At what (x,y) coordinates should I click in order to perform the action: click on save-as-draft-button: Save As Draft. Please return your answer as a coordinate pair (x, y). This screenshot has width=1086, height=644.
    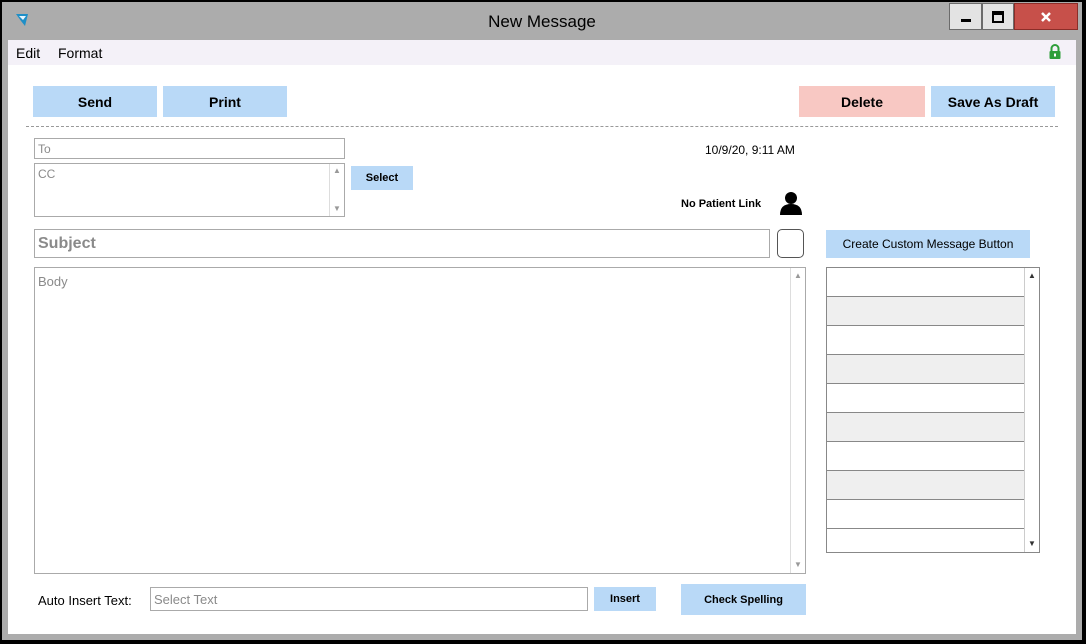
    Looking at the image, I should click on (993, 101).